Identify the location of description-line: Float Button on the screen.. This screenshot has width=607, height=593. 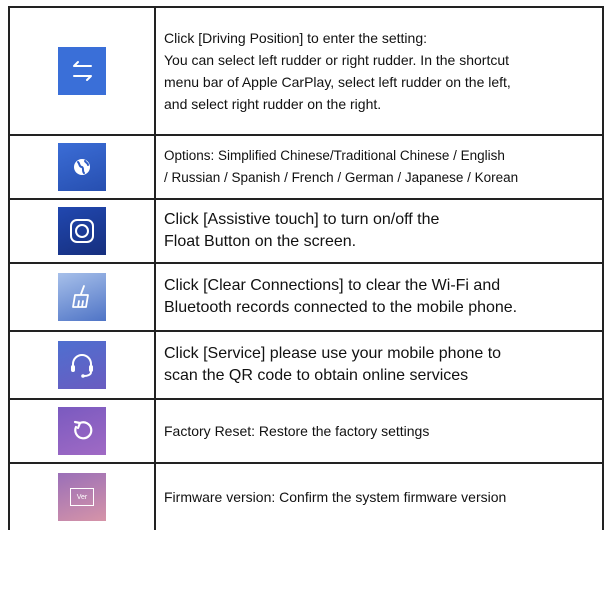
(260, 241).